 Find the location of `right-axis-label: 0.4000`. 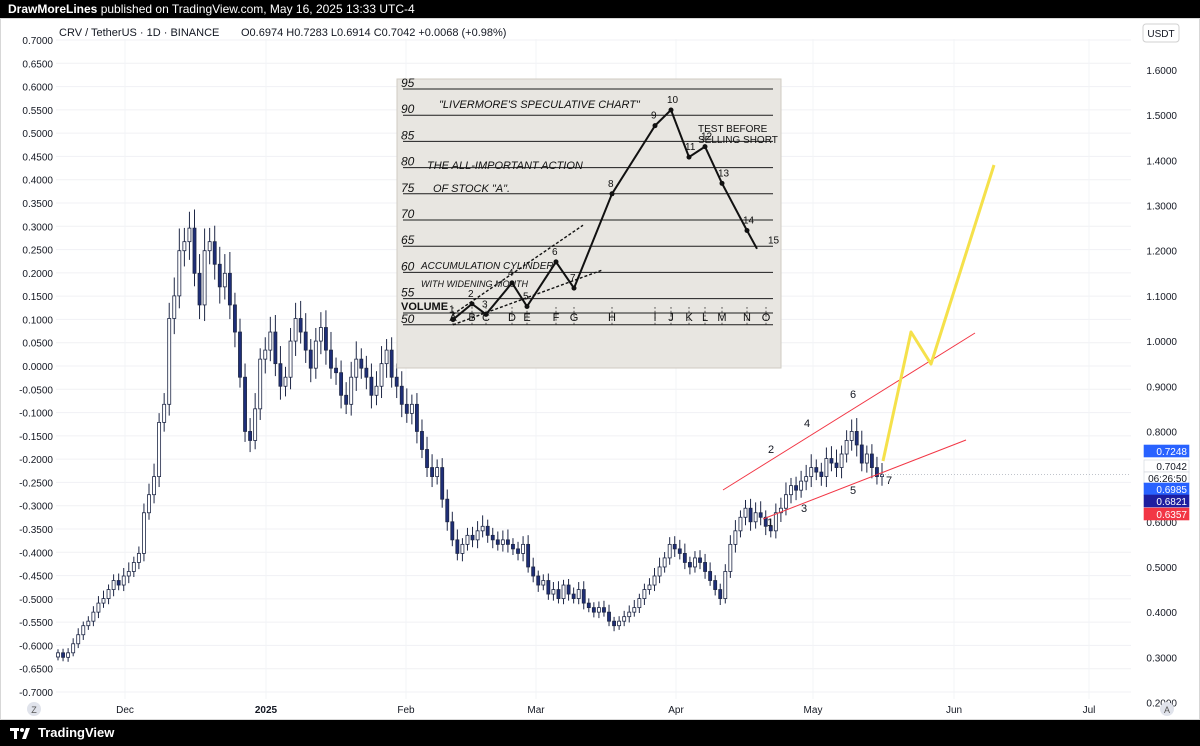

right-axis-label: 0.4000 is located at coordinates (1161, 613).